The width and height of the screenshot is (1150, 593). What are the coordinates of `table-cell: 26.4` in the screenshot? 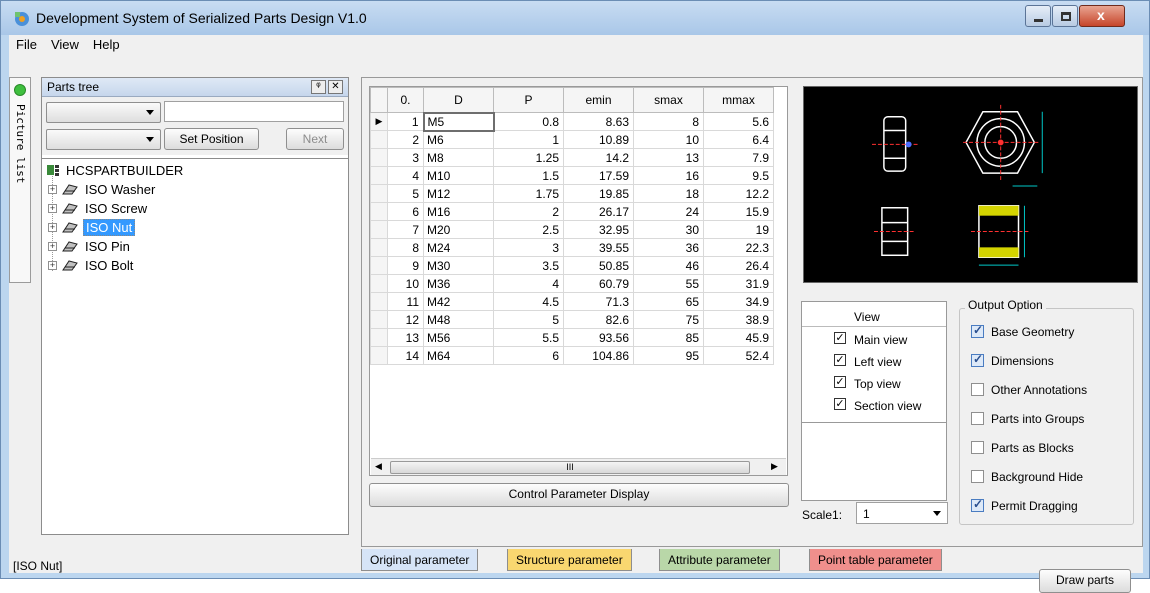 It's located at (738, 265).